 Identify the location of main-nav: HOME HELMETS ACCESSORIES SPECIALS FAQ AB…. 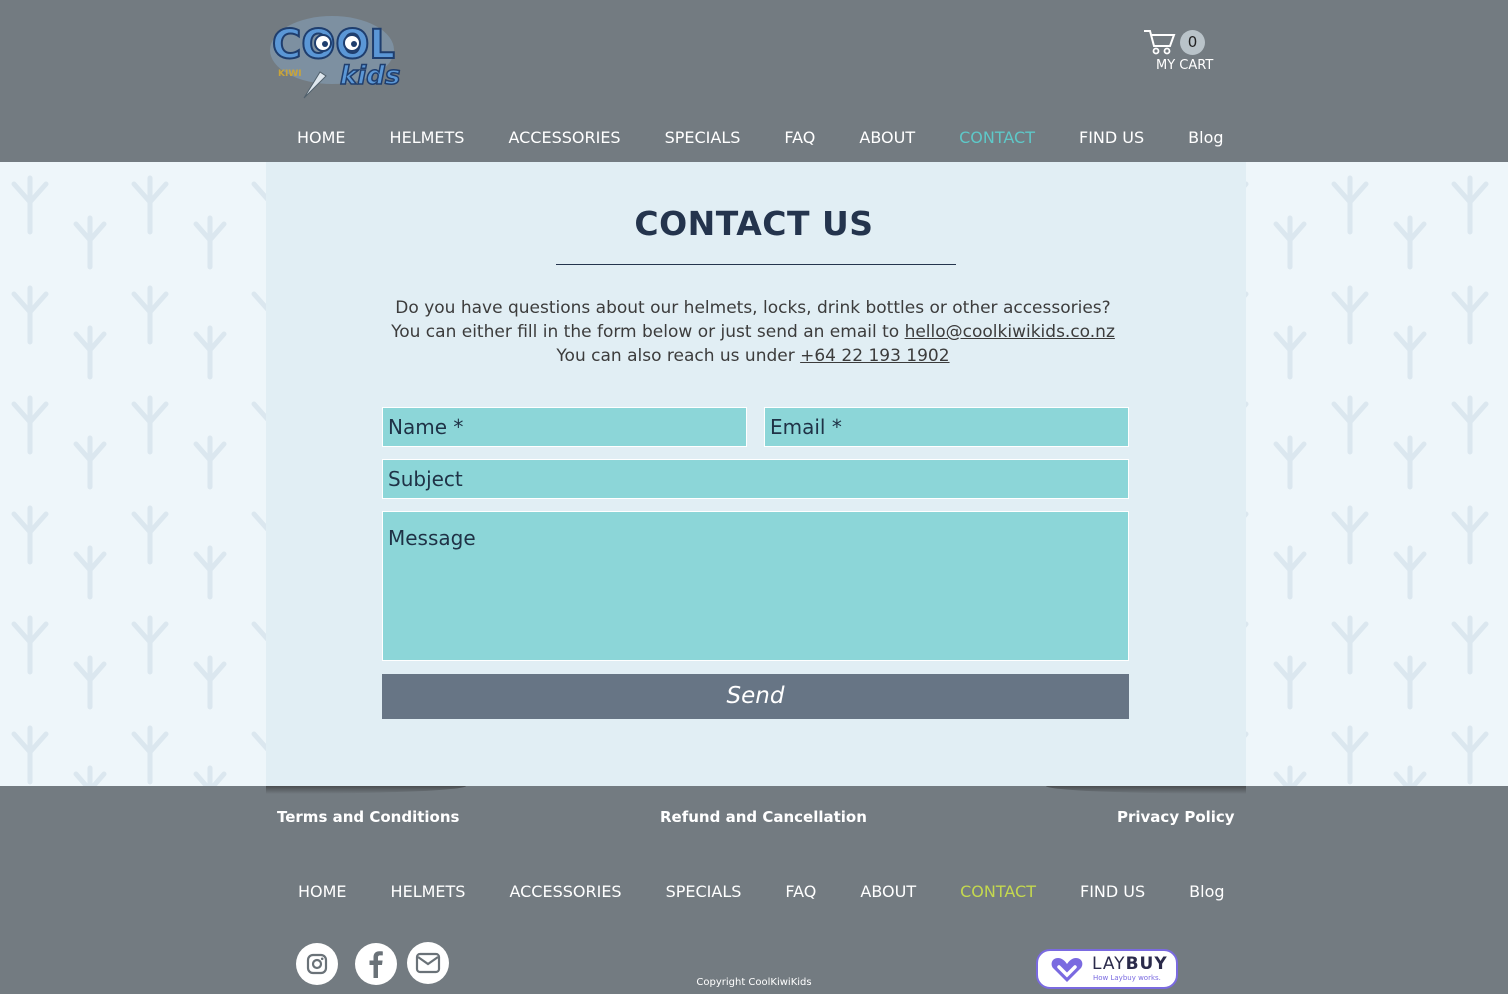
(782, 140).